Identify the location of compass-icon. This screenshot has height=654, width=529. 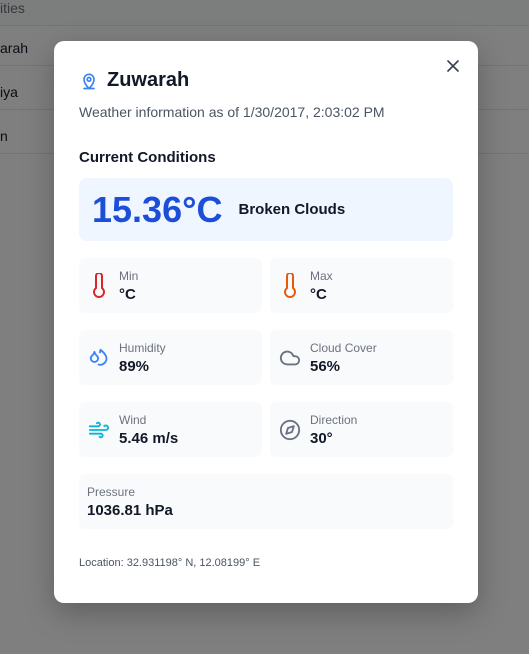
(290, 429).